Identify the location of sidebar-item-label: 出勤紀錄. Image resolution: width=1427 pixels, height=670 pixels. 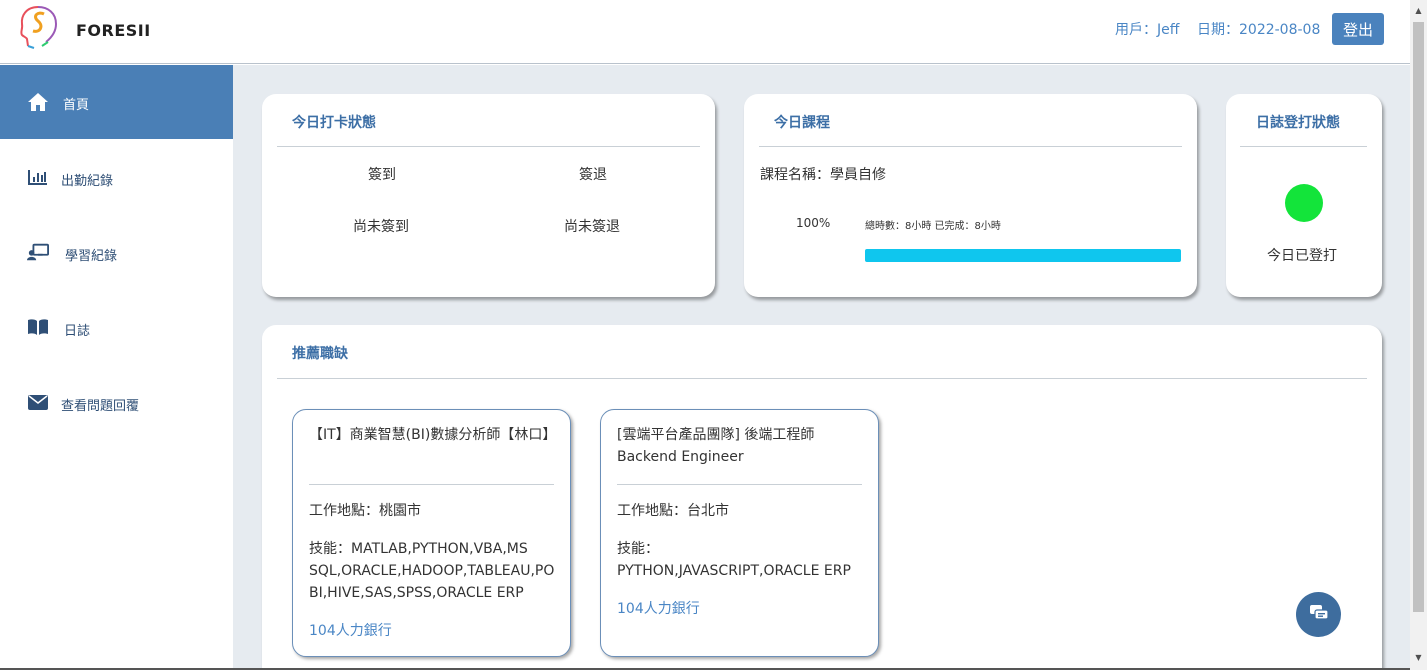
(87, 181).